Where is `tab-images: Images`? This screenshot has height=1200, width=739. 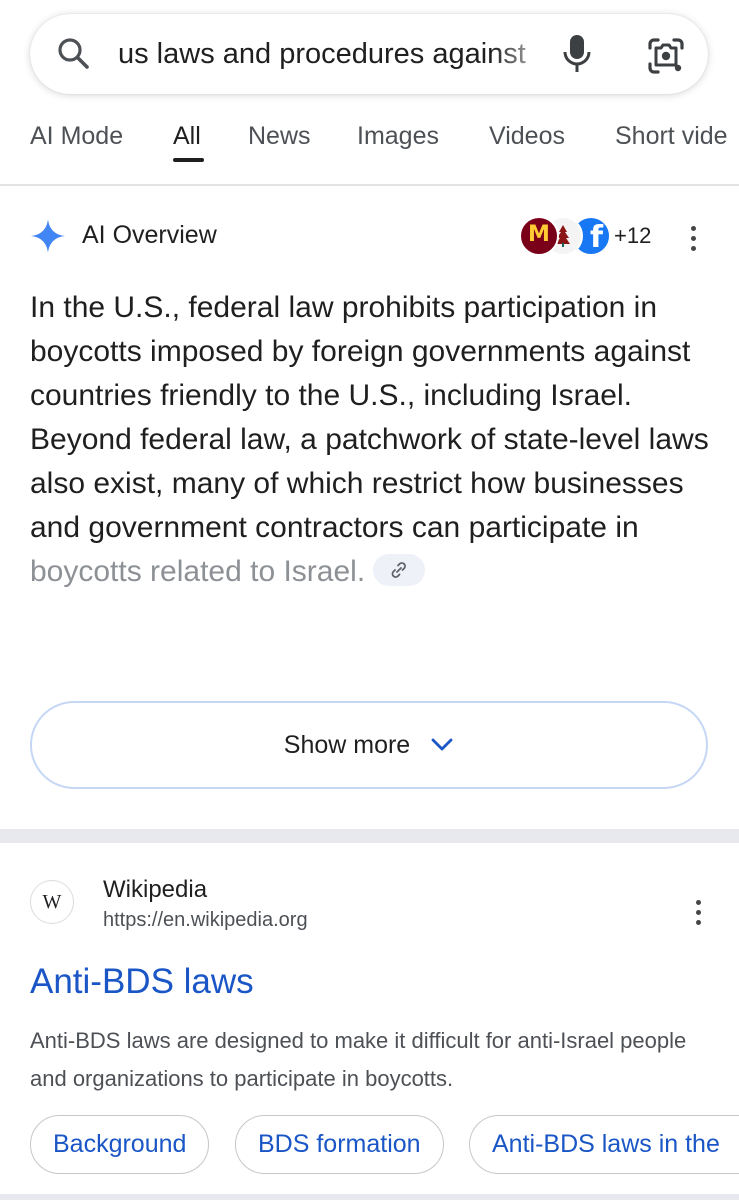
tab-images: Images is located at coordinates (398, 136).